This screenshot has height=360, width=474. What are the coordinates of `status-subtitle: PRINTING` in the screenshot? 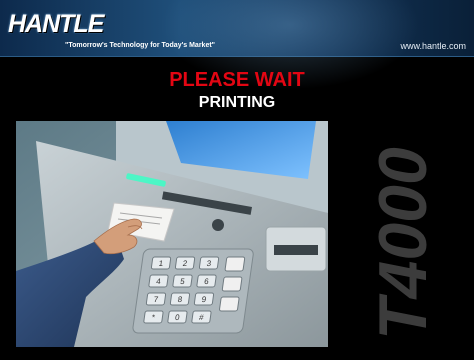 It's located at (237, 102).